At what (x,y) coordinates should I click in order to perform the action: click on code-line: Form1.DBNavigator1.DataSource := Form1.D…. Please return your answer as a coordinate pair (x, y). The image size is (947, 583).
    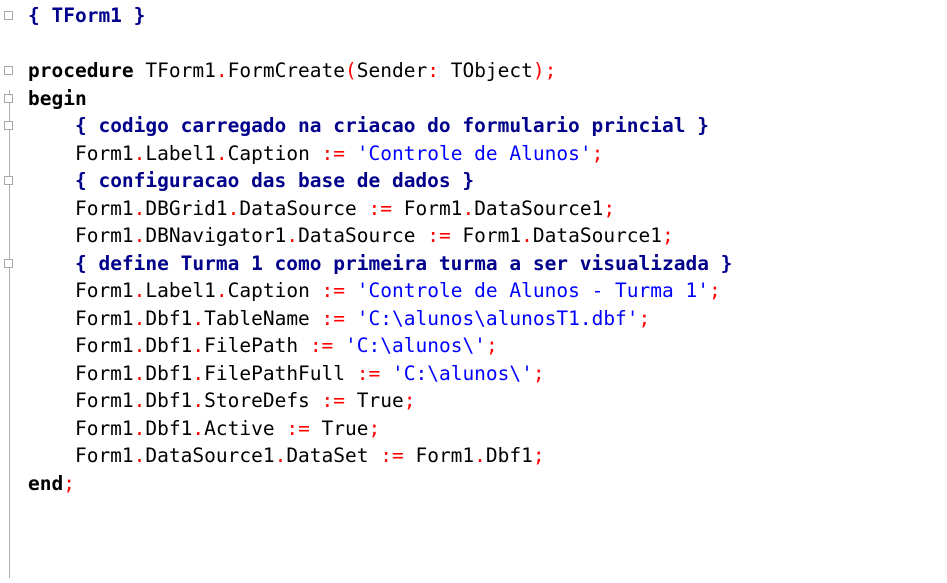
    Looking at the image, I should click on (380, 236).